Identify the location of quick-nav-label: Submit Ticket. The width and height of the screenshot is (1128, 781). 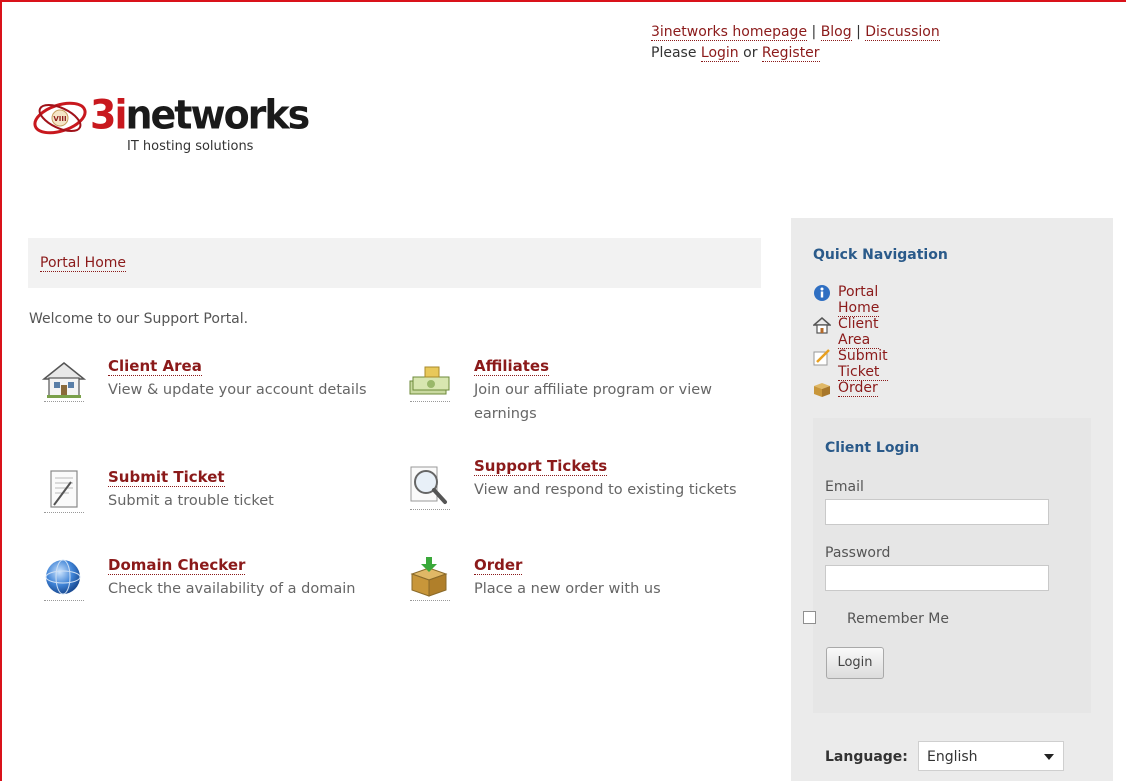
(863, 364).